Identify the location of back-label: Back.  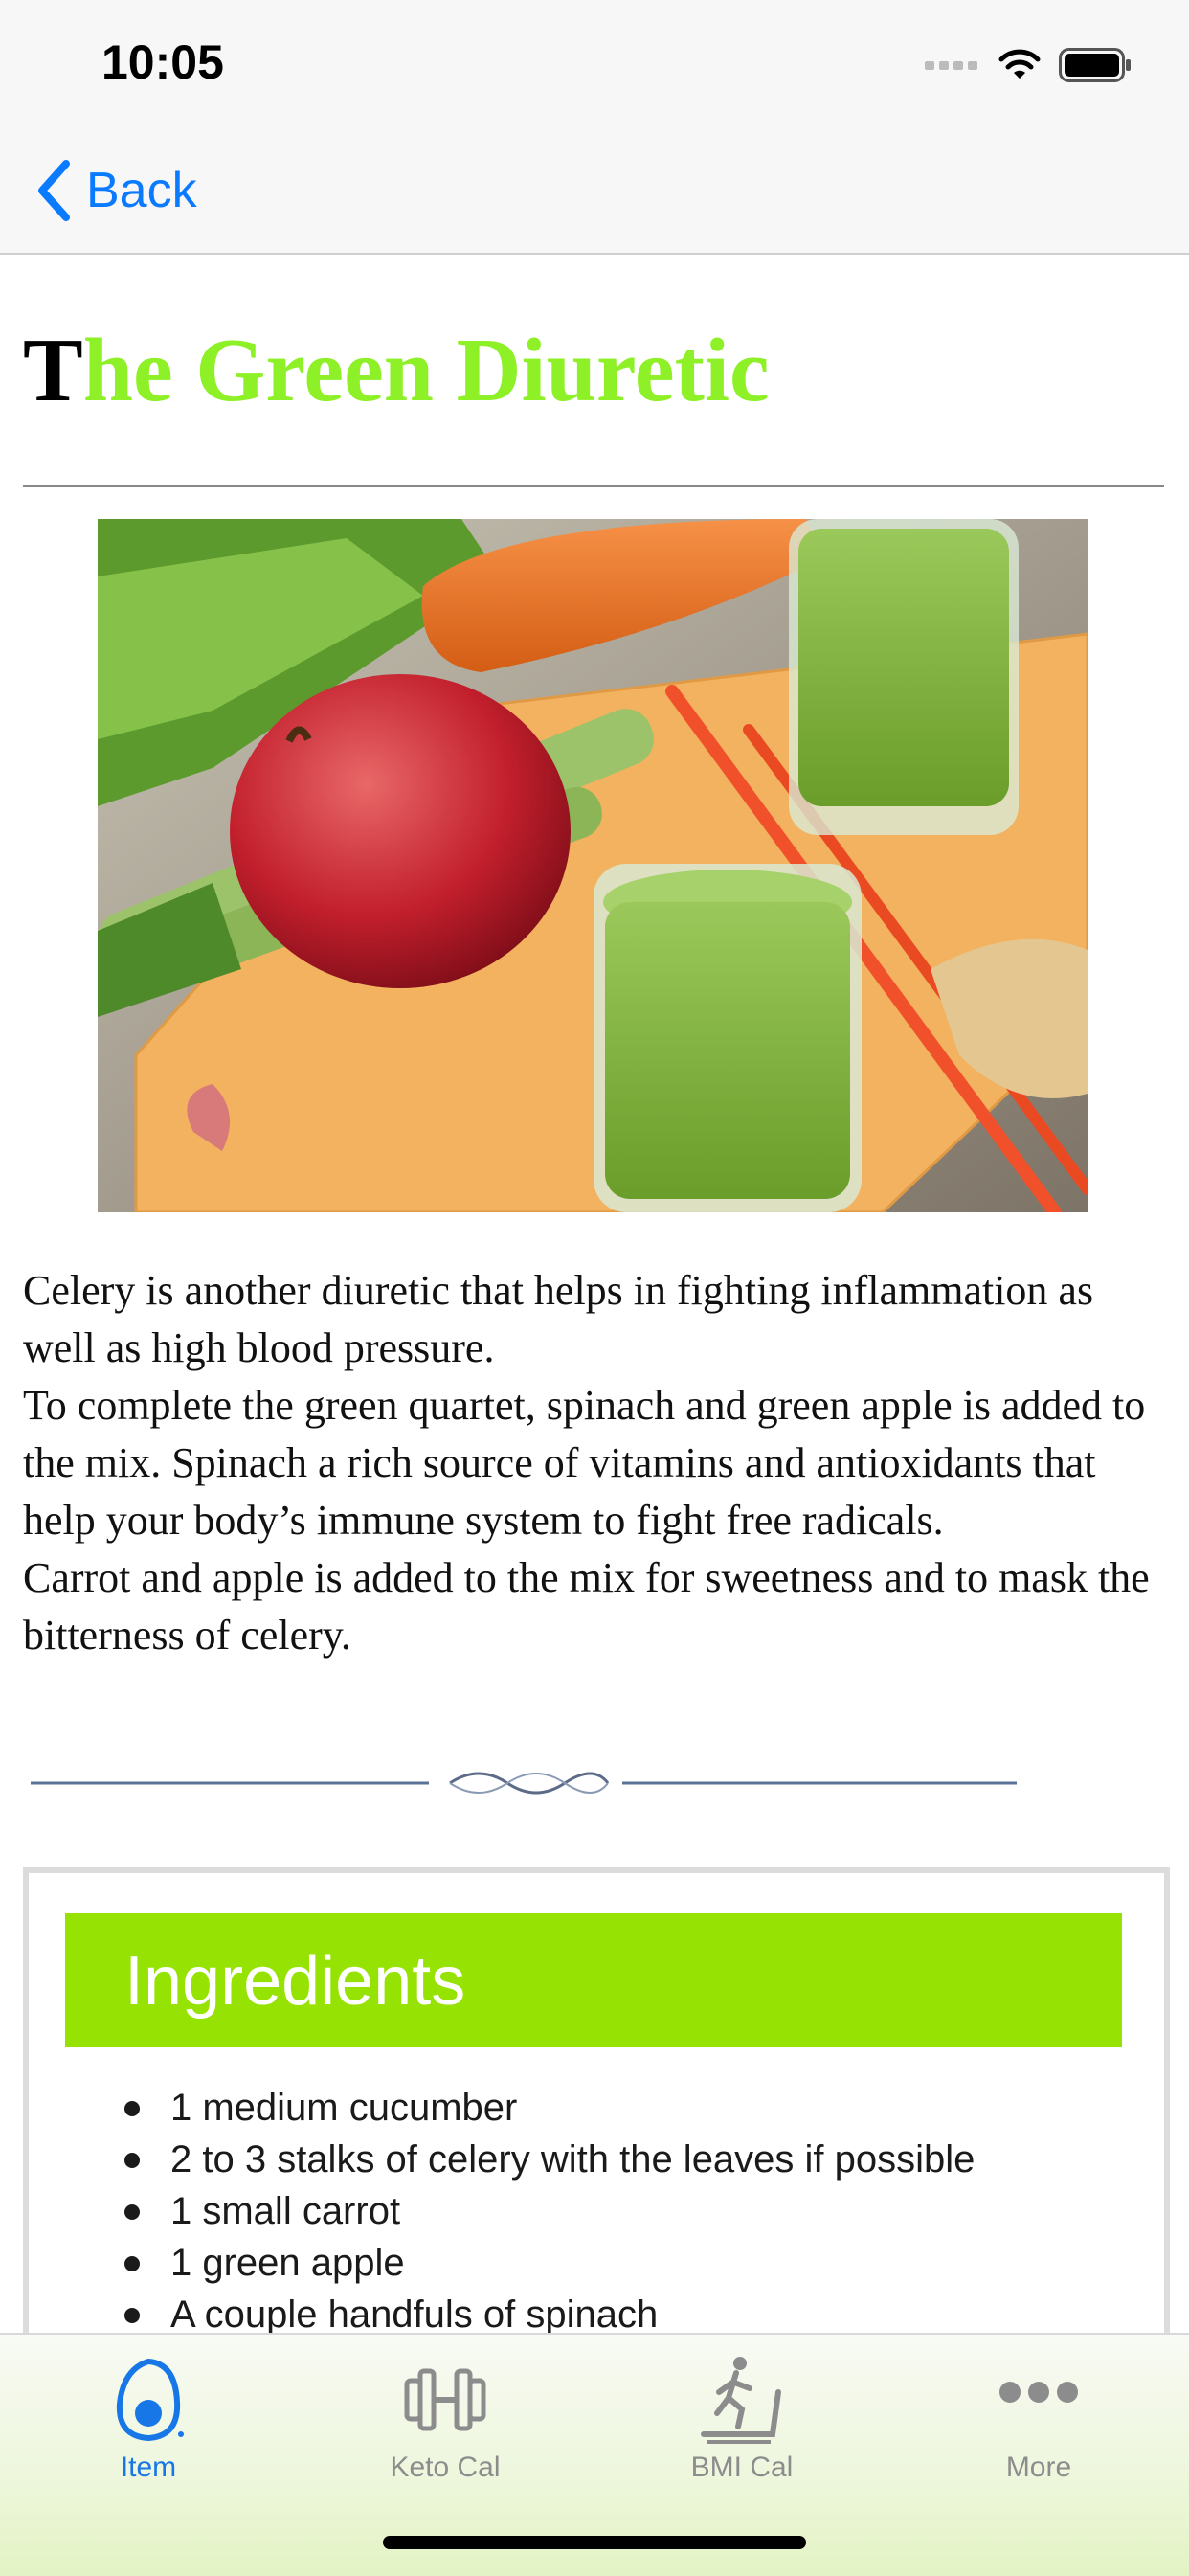
(141, 190).